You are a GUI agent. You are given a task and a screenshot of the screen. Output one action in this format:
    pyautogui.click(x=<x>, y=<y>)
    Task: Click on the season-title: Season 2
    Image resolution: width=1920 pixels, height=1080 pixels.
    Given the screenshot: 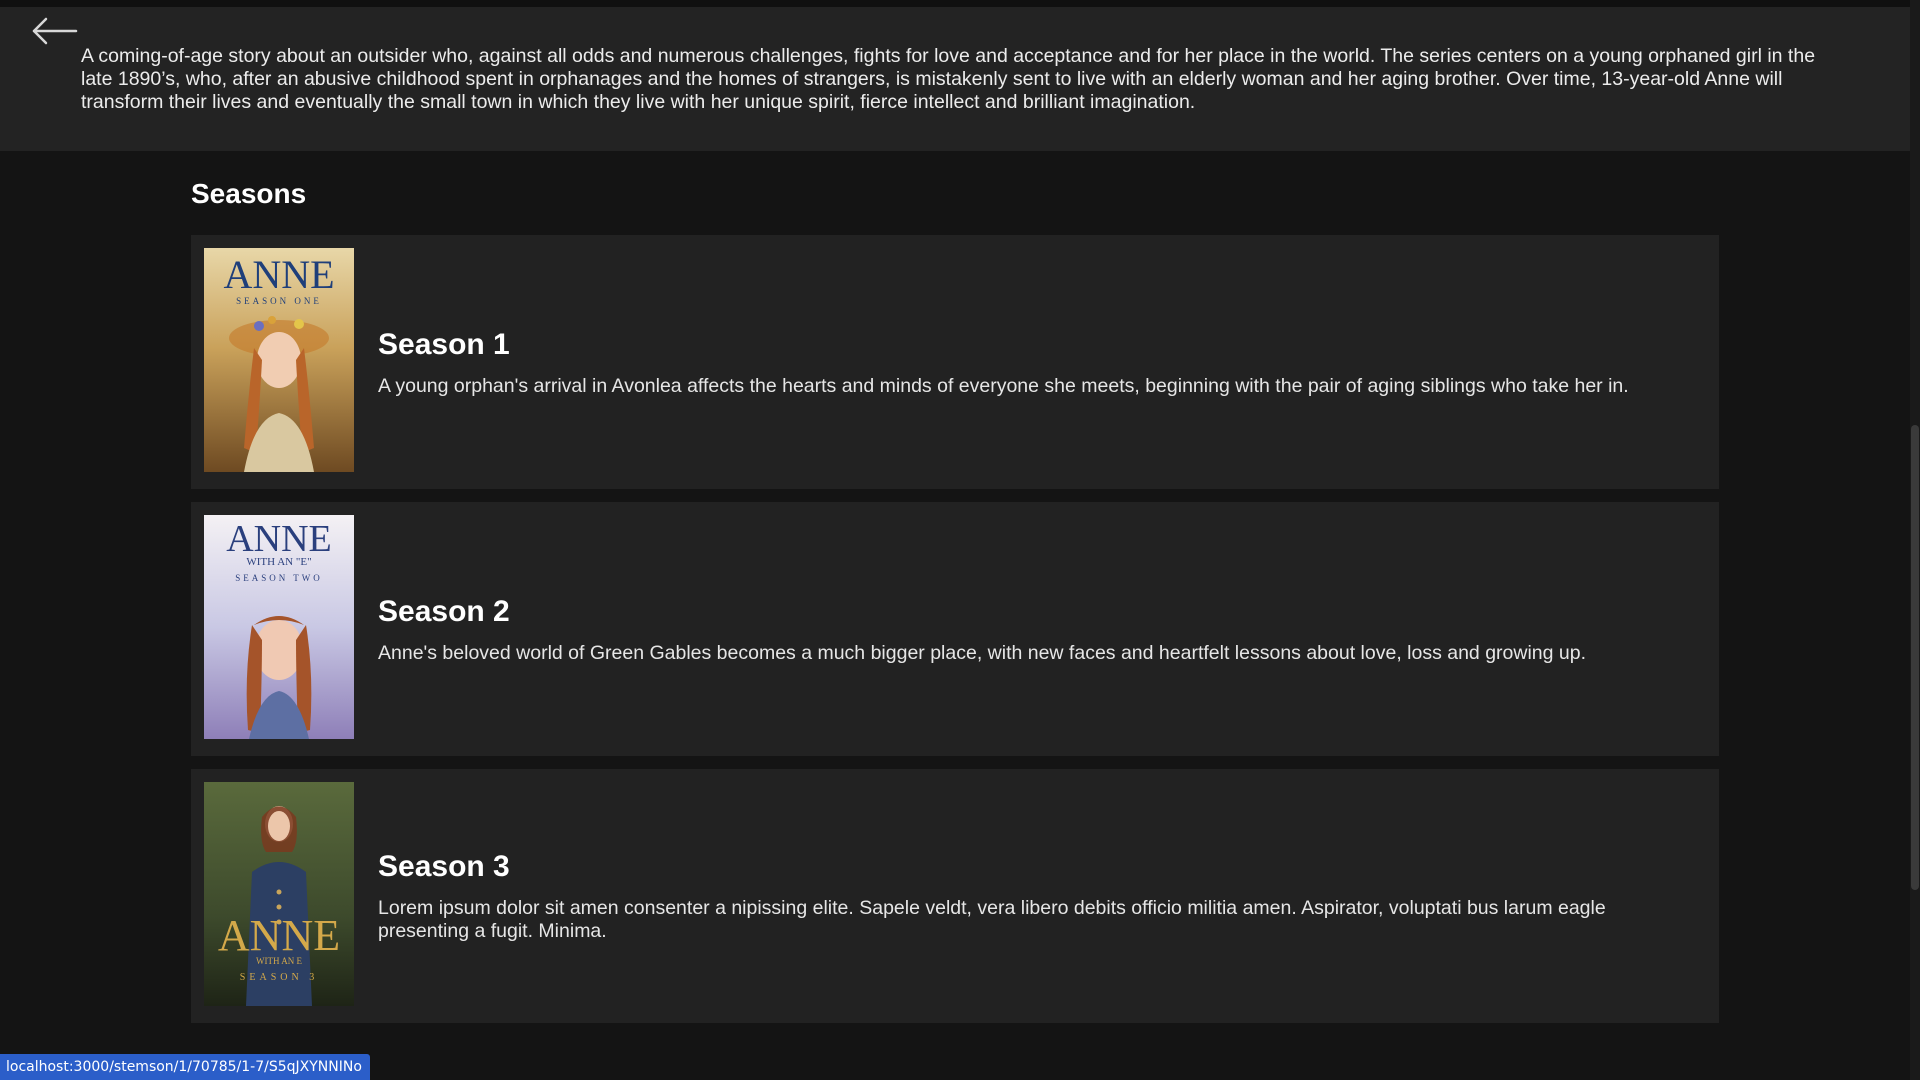 What is the action you would take?
    pyautogui.click(x=444, y=611)
    